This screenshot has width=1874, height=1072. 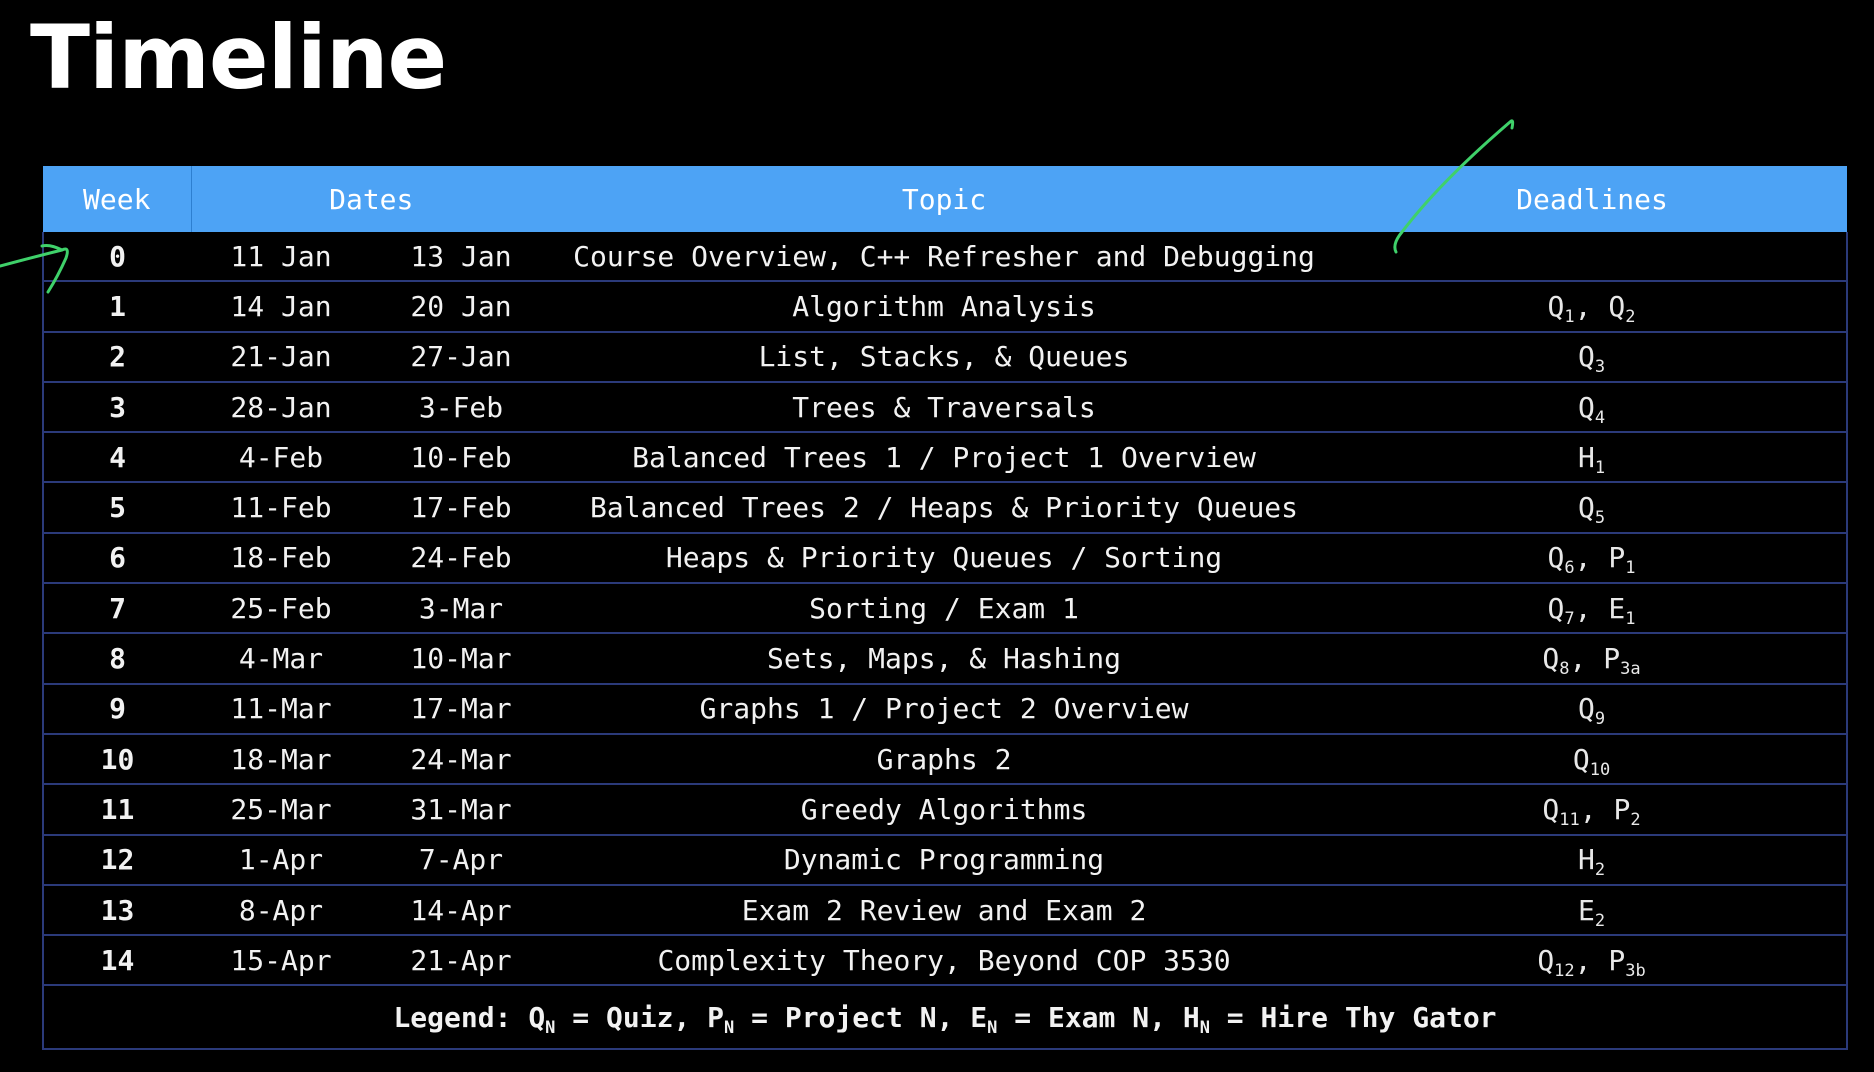 I want to click on start-date-cell: 21-Jan, so click(x=281, y=357).